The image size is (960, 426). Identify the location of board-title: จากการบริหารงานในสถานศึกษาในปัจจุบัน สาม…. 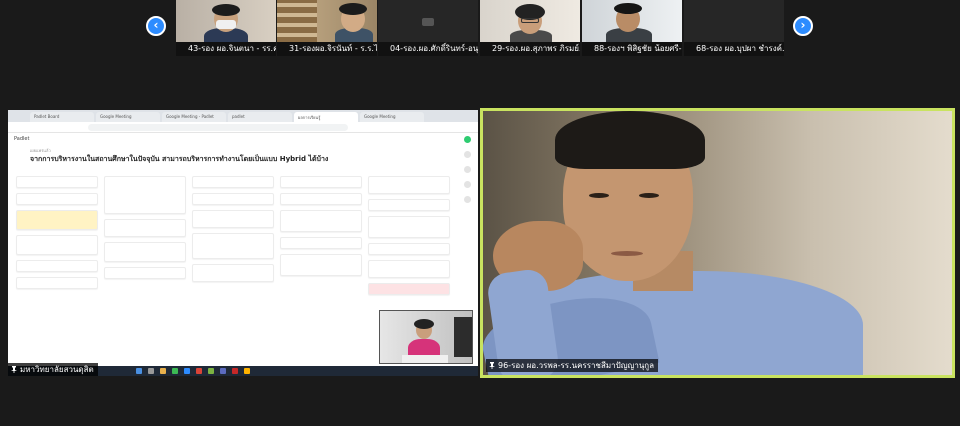
(179, 159).